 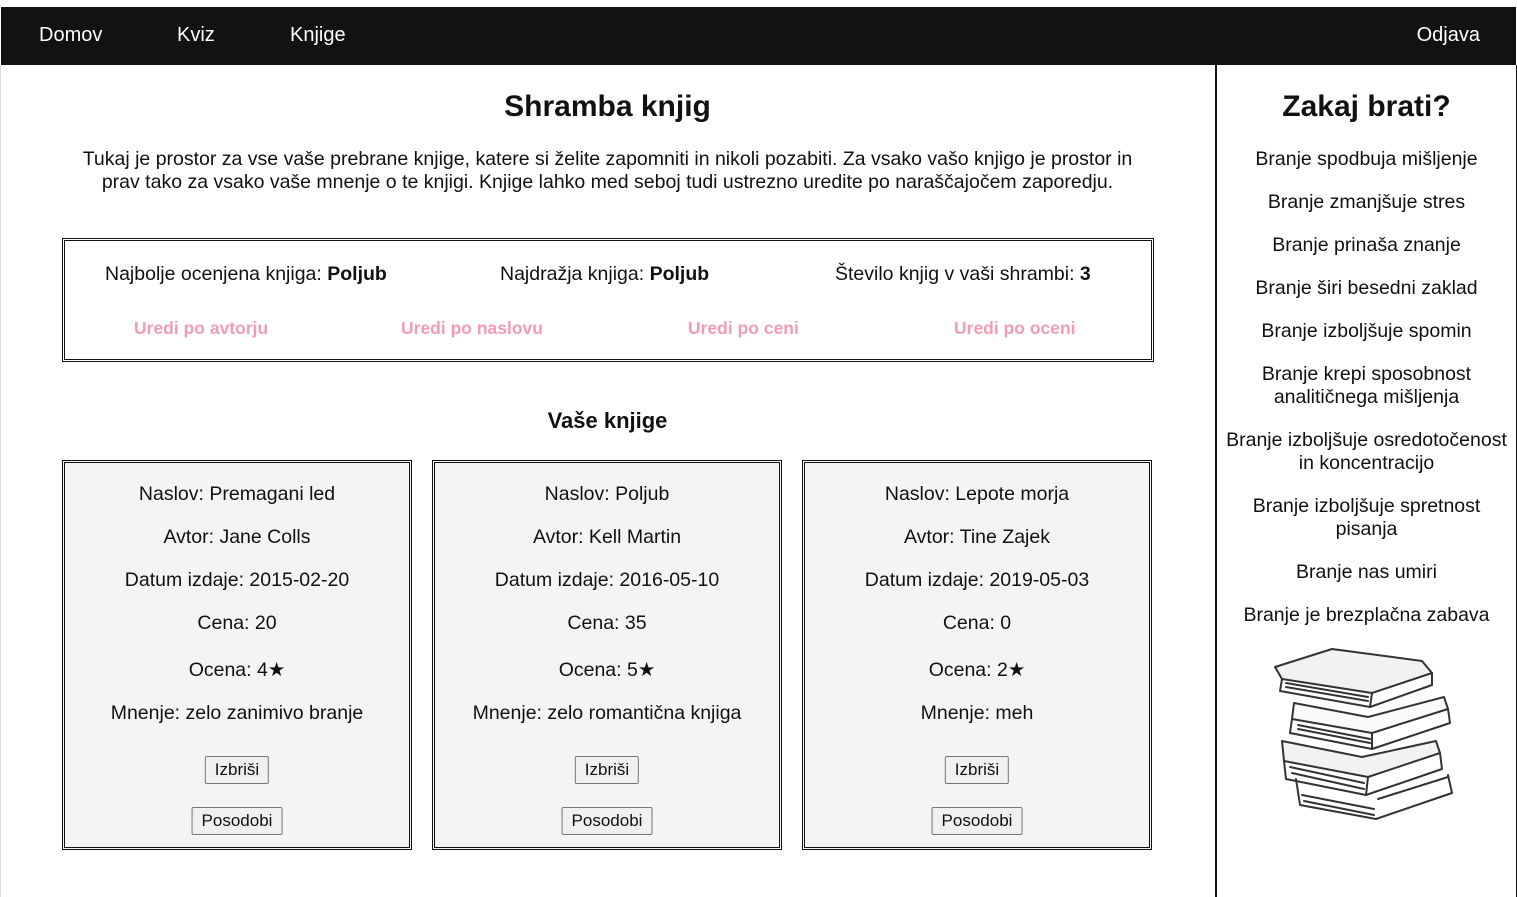 I want to click on book-price: Cena: 20, so click(x=237, y=623).